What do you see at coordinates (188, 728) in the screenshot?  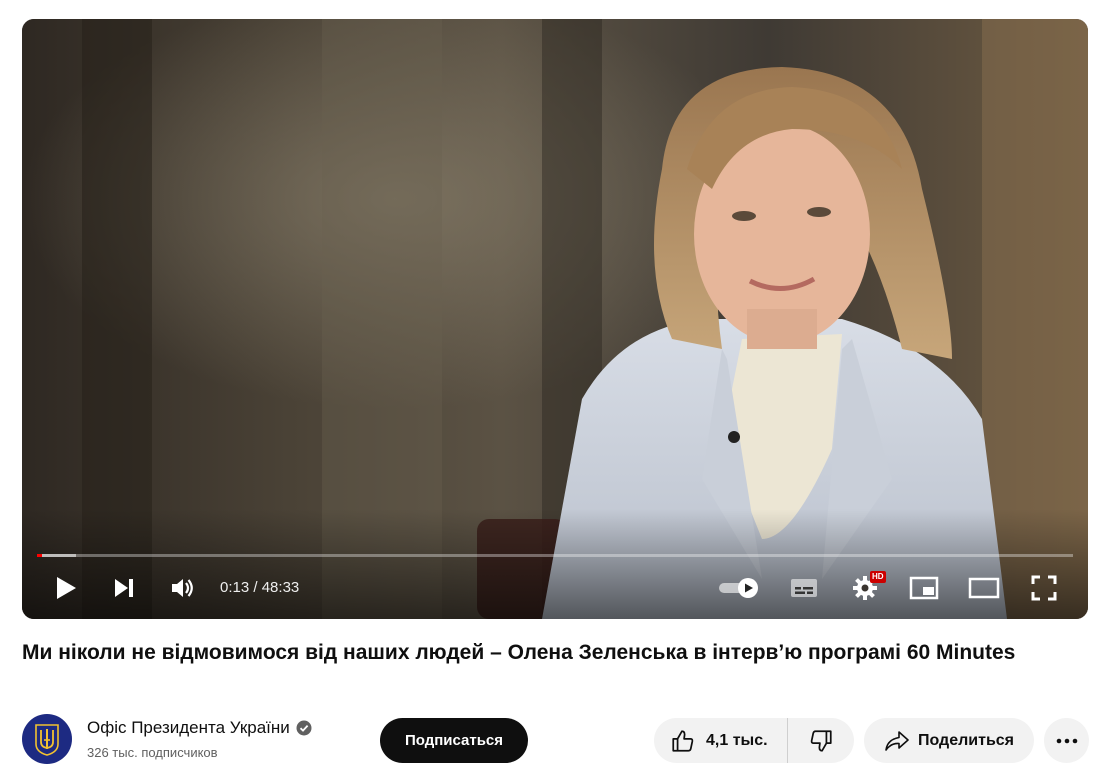 I see `channel-name: Офіс Президента України` at bounding box center [188, 728].